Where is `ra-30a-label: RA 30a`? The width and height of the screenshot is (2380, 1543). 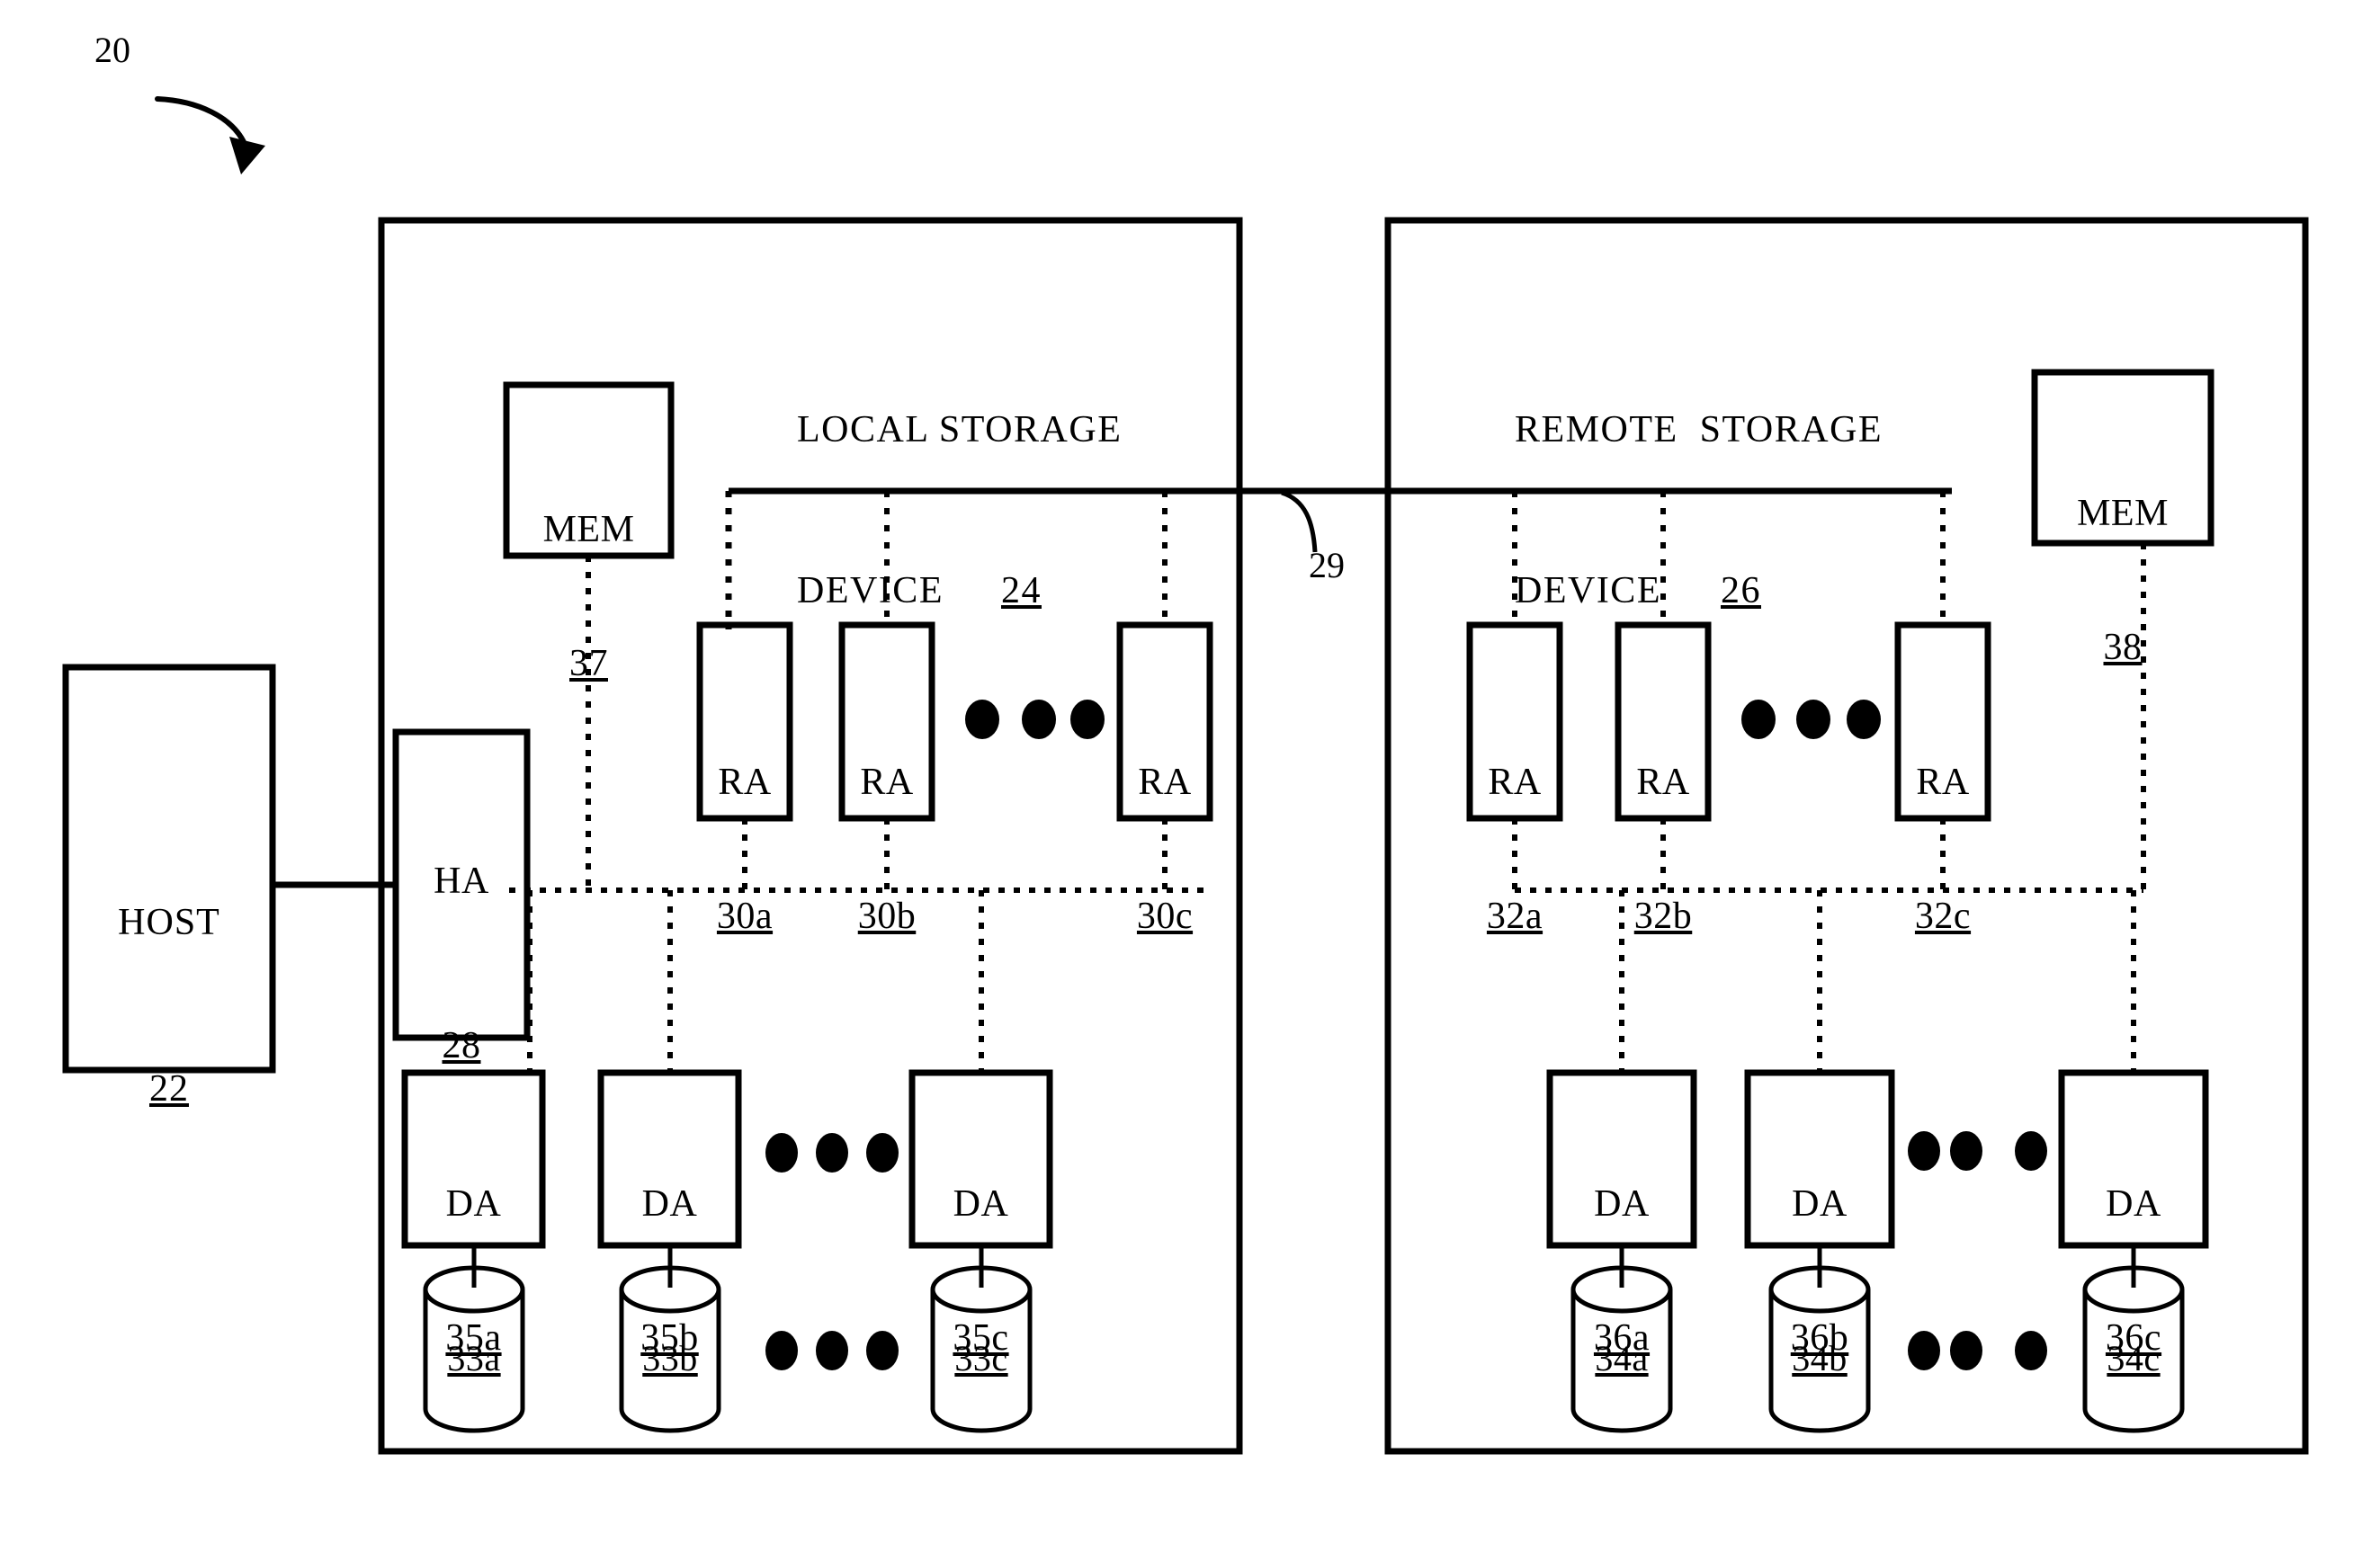
ra-30a-label: RA 30a is located at coordinates (745, 850).